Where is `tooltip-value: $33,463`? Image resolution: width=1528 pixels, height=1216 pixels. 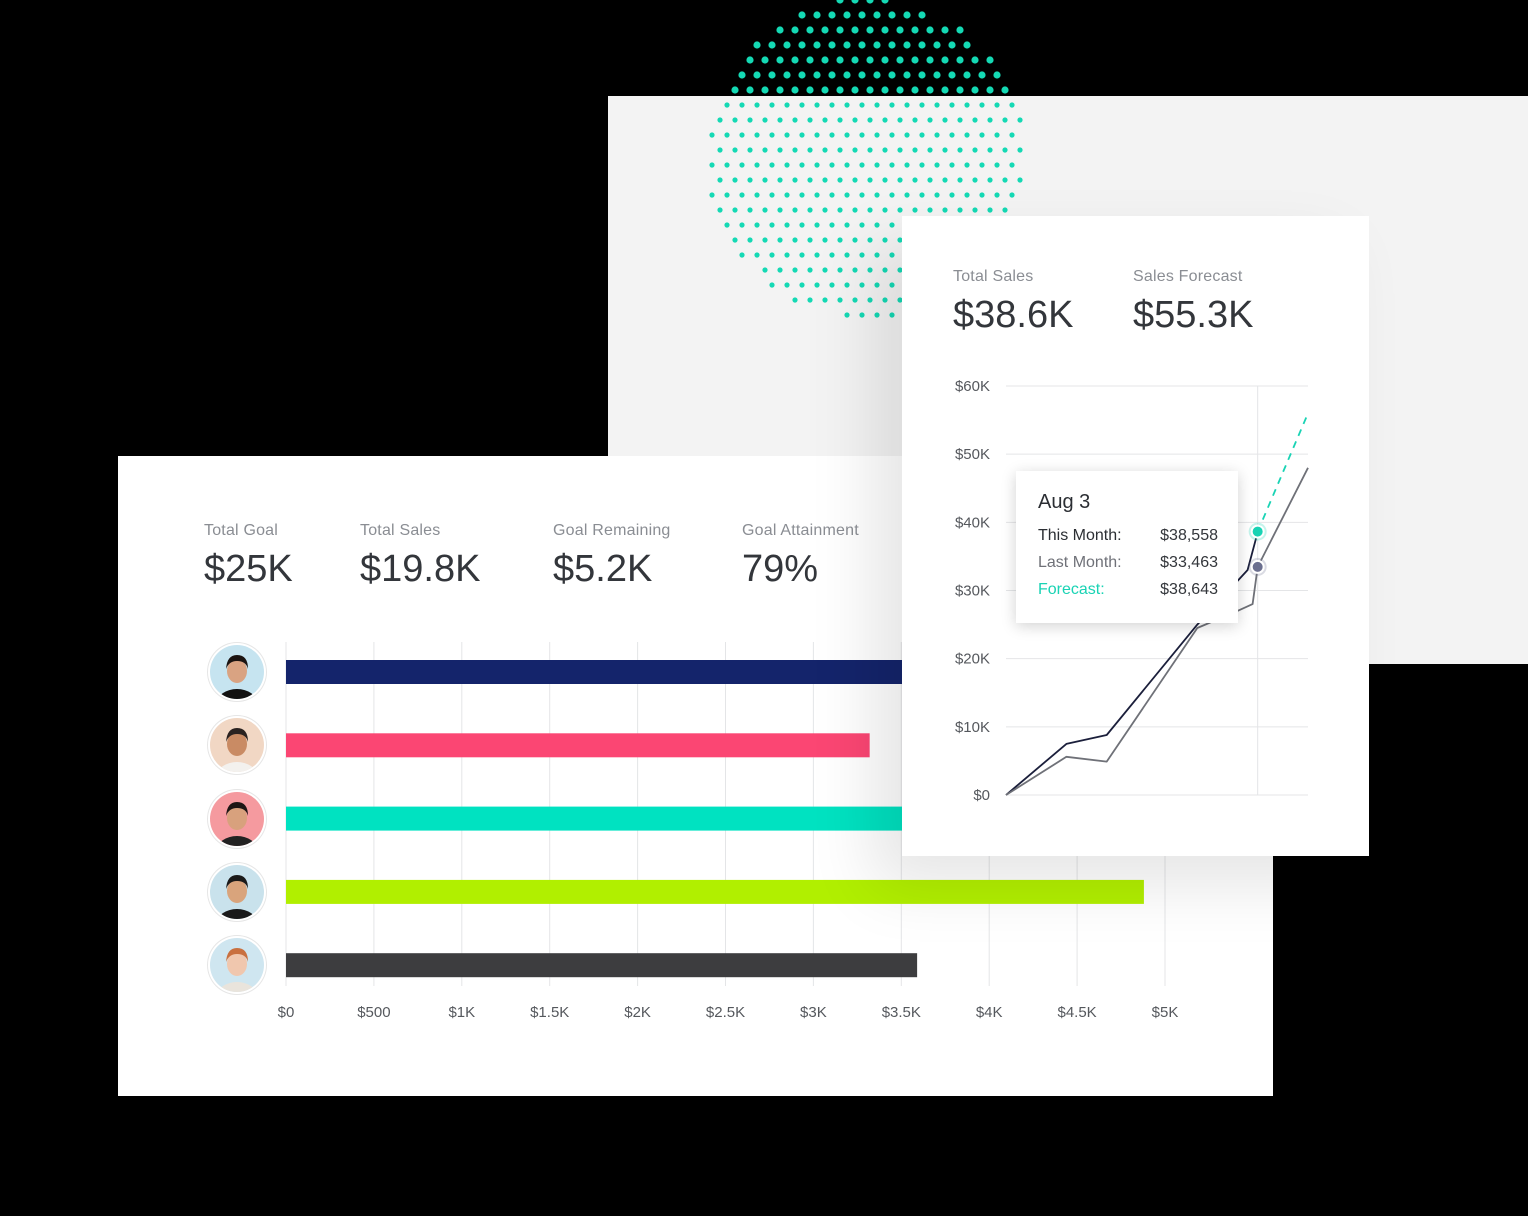
tooltip-value: $33,463 is located at coordinates (1189, 562).